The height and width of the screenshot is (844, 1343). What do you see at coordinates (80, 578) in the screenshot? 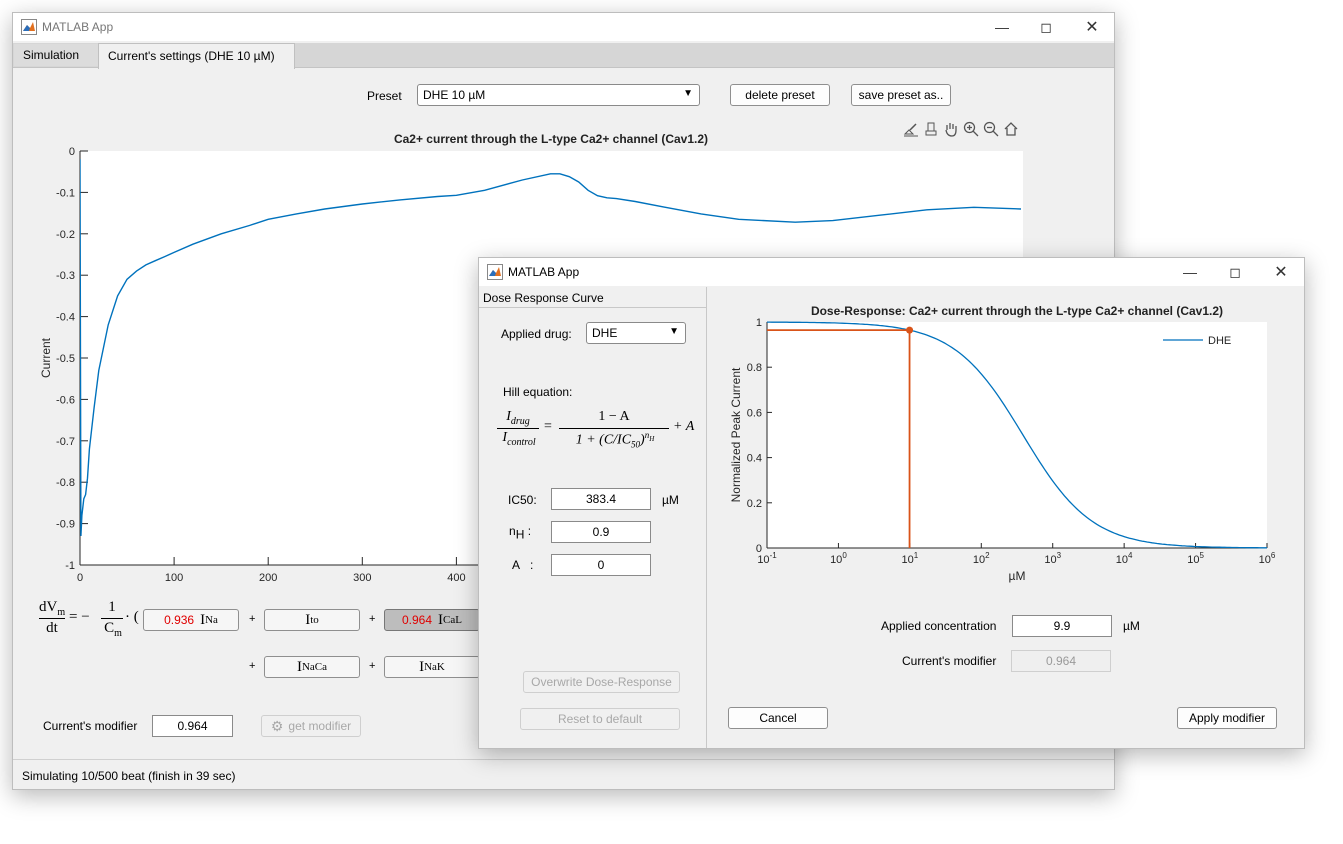
I see `x-tick-label: 0` at bounding box center [80, 578].